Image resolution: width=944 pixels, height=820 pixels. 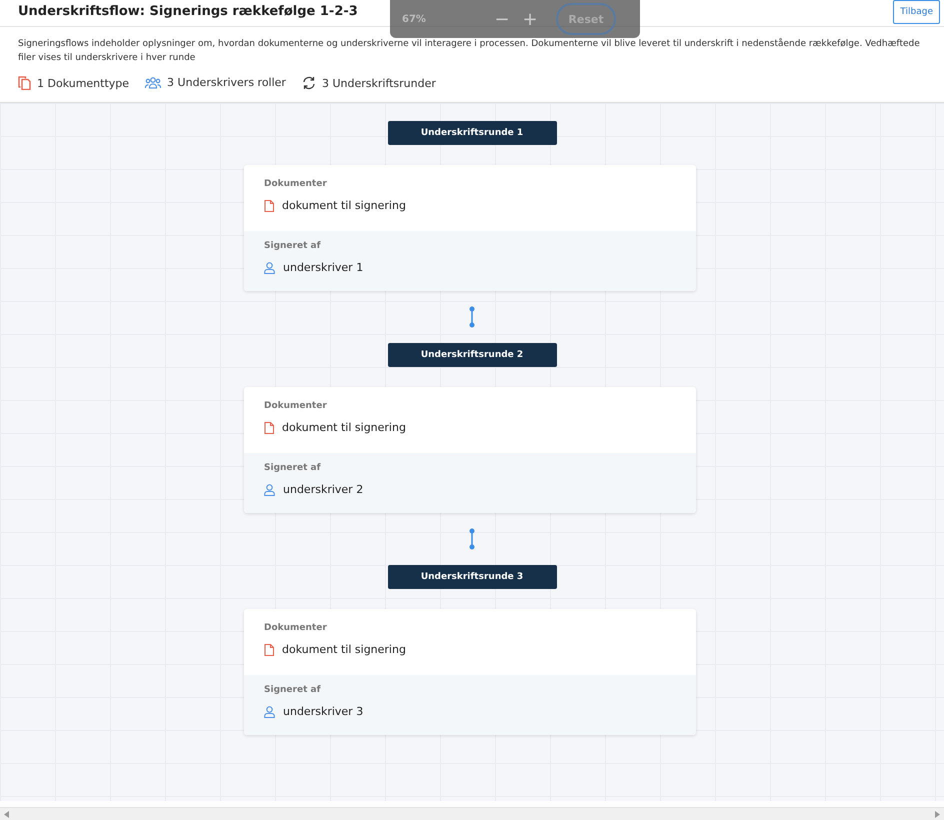 What do you see at coordinates (379, 83) in the screenshot?
I see `stat-label: 3 Underskriftsrunder` at bounding box center [379, 83].